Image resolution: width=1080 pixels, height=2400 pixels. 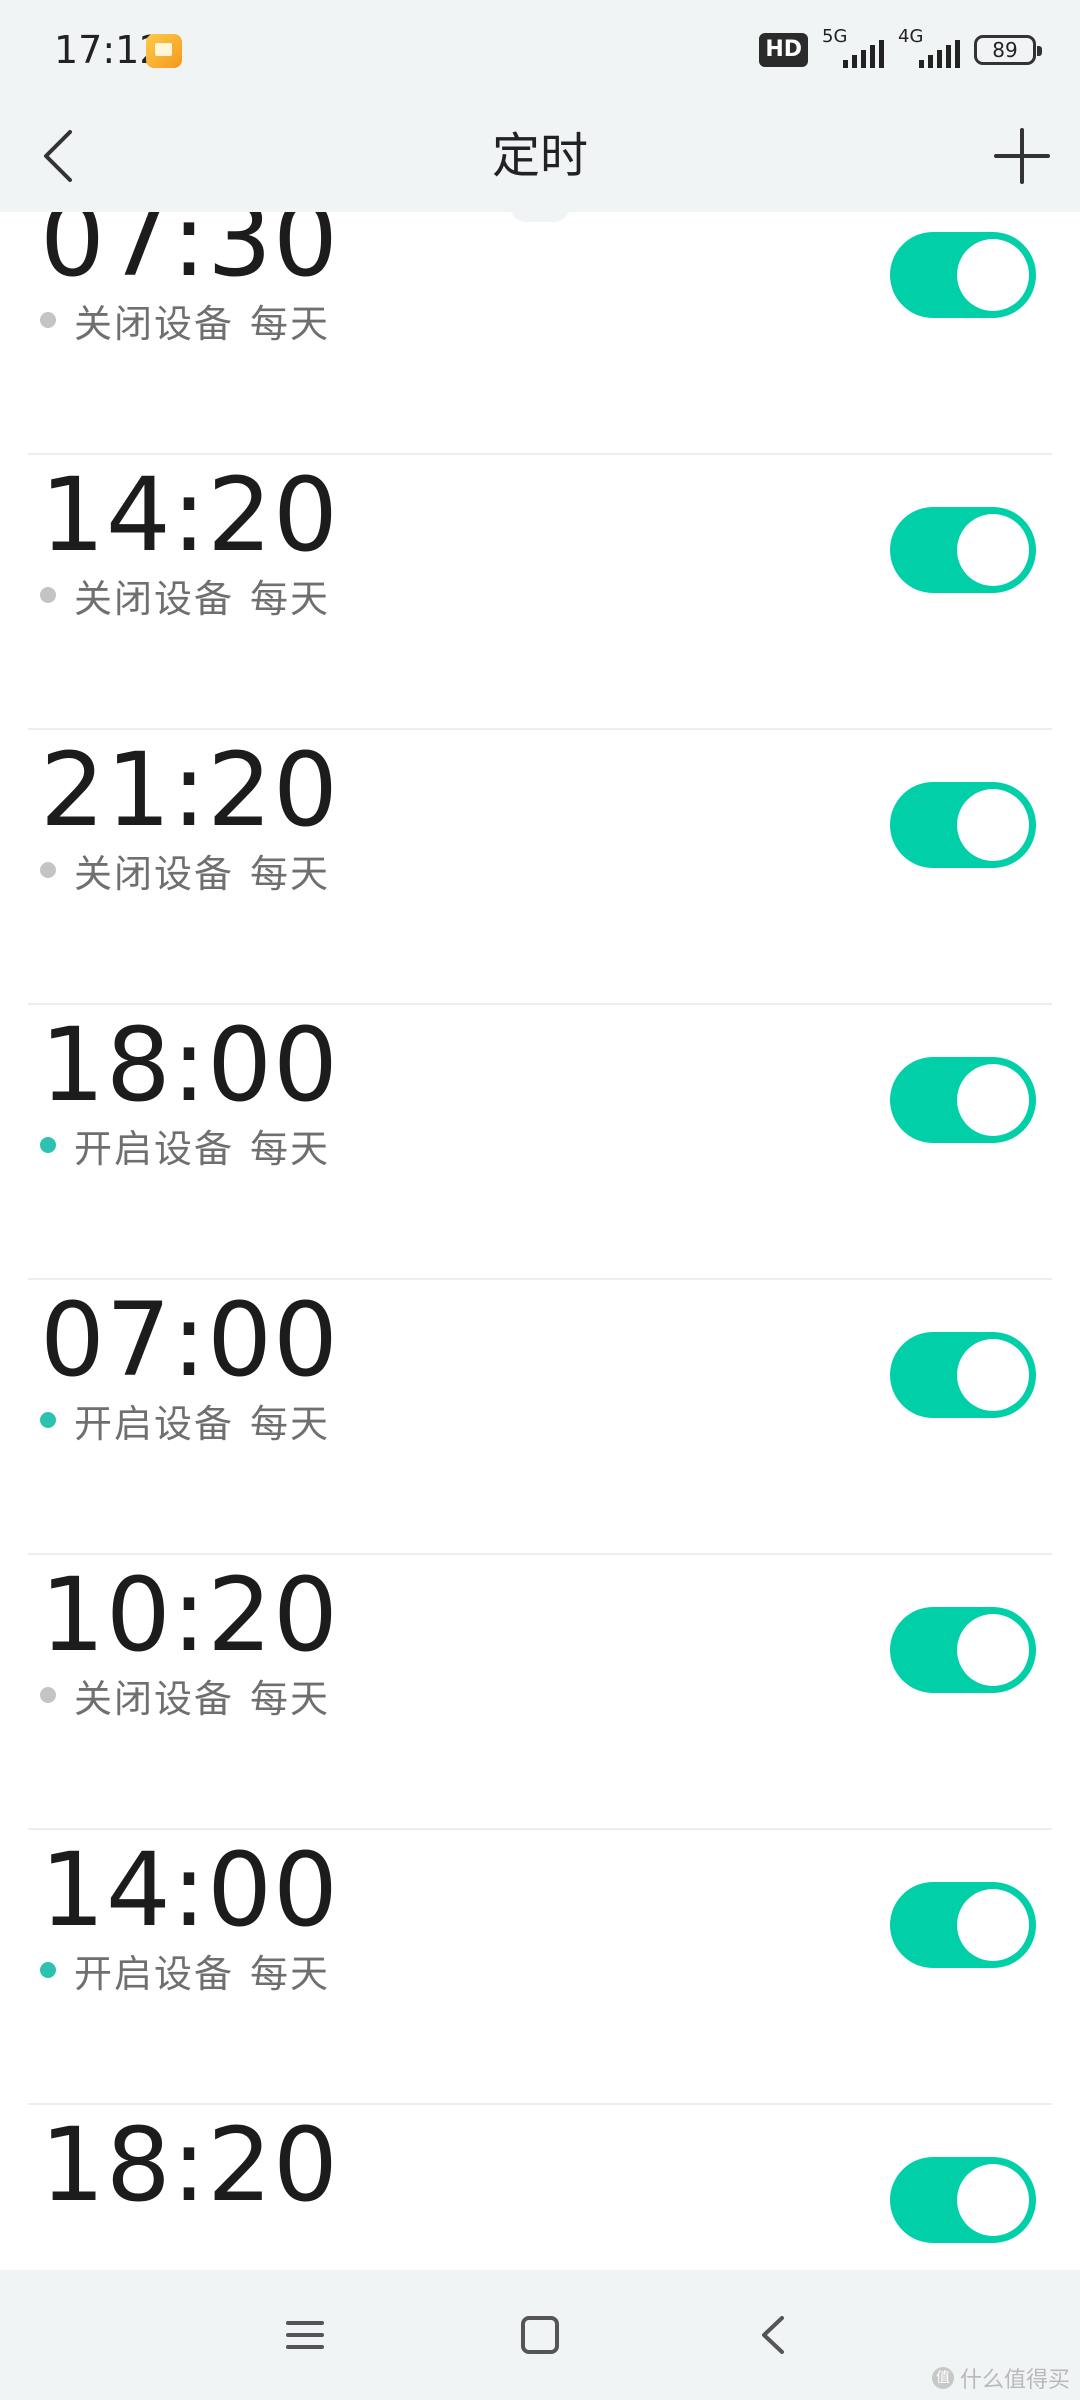 I want to click on timer-time: 10:20, so click(x=189, y=1615).